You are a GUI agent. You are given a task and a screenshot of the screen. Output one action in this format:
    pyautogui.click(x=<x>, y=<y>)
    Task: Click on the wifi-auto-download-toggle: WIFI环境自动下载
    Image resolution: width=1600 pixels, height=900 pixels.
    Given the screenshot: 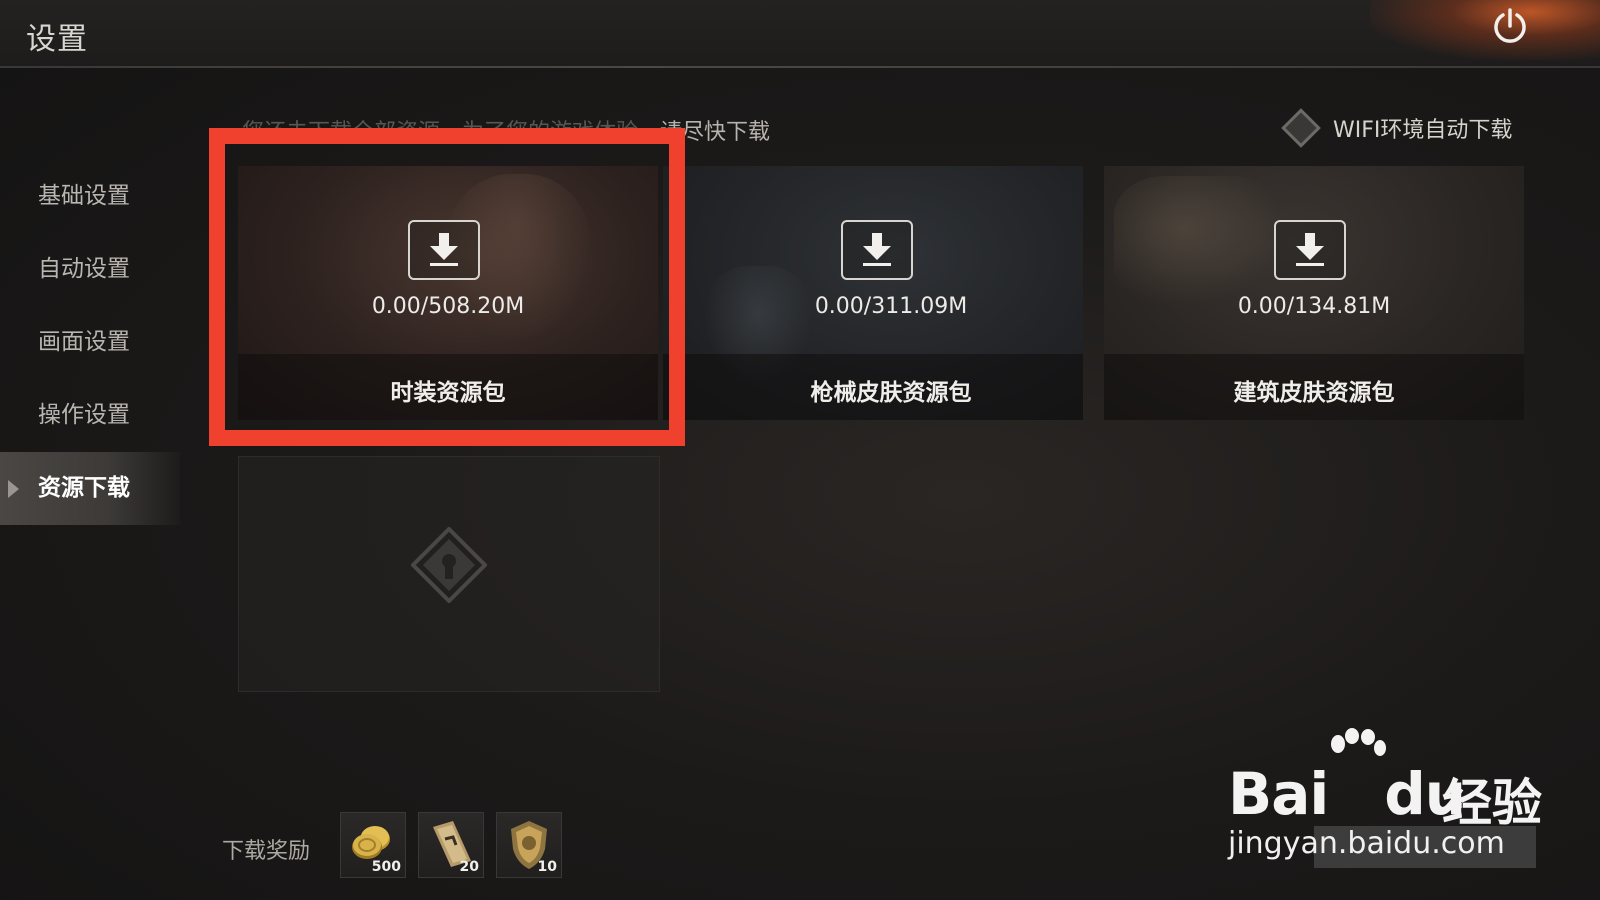 What is the action you would take?
    pyautogui.click(x=1397, y=128)
    